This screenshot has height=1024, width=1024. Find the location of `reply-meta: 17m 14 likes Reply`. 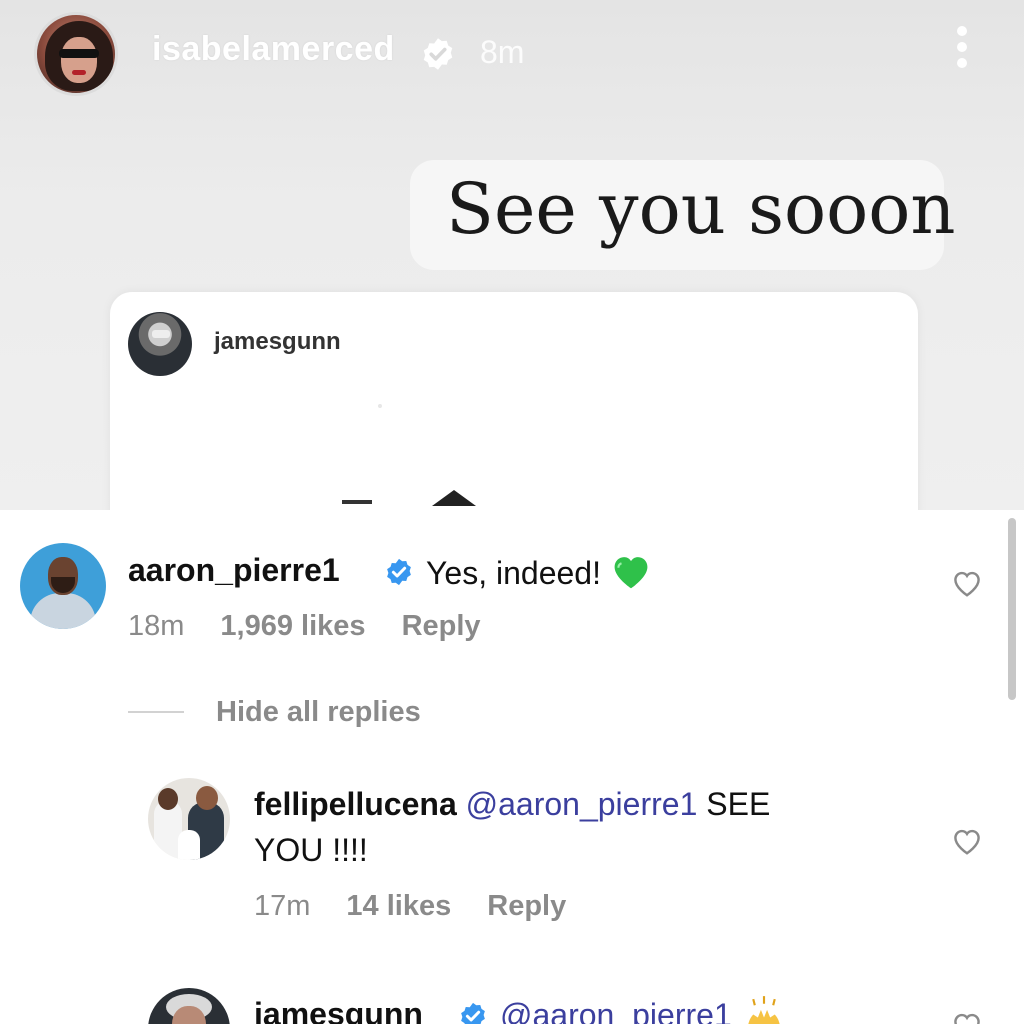

reply-meta: 17m 14 likes Reply is located at coordinates (410, 906).